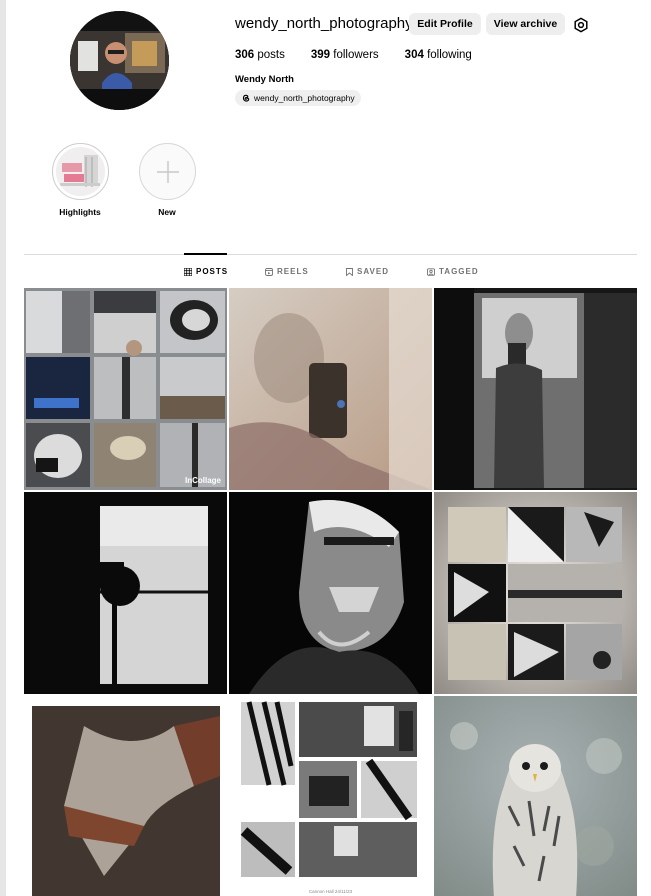 The image size is (651, 896). I want to click on posts-count: 306, so click(245, 55).